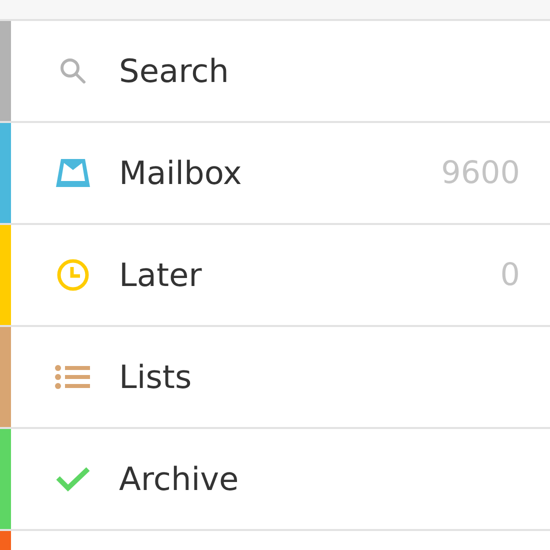 The width and height of the screenshot is (550, 550). What do you see at coordinates (161, 275) in the screenshot?
I see `item-label: Later` at bounding box center [161, 275].